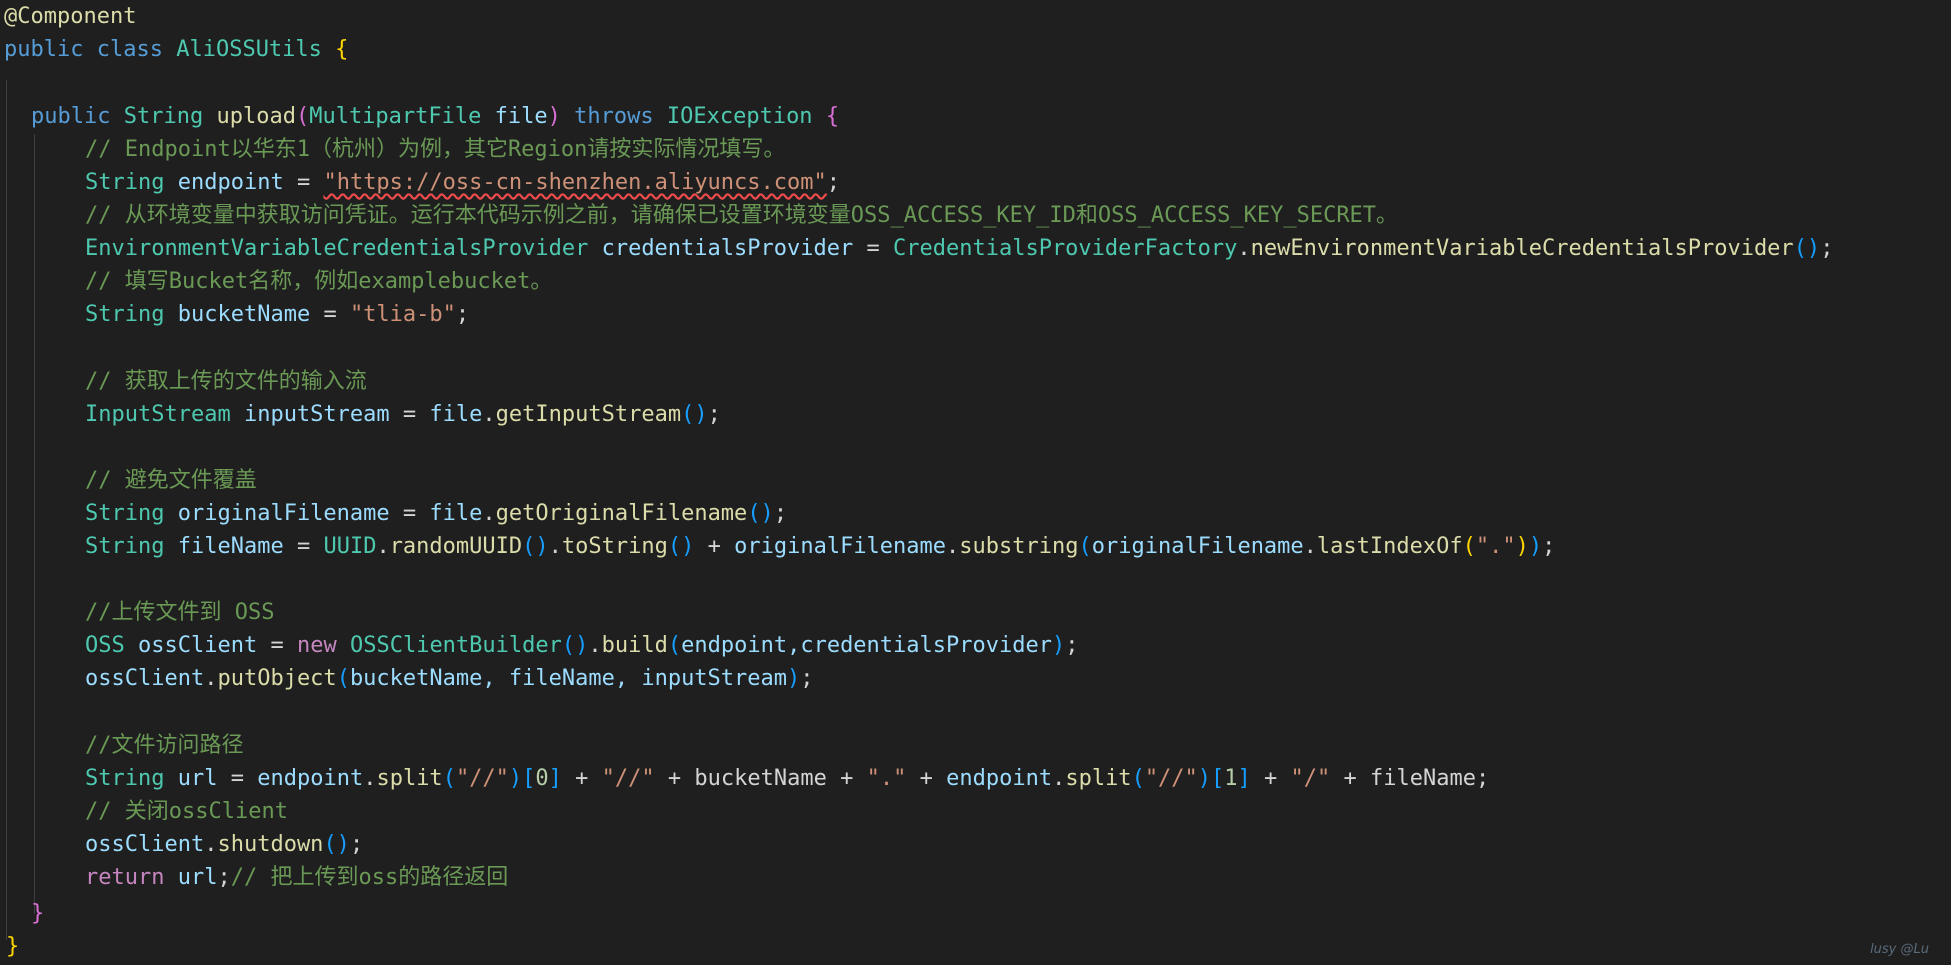 The image size is (1951, 965). What do you see at coordinates (455, 645) in the screenshot?
I see `class-ref: OSSClientBuilder` at bounding box center [455, 645].